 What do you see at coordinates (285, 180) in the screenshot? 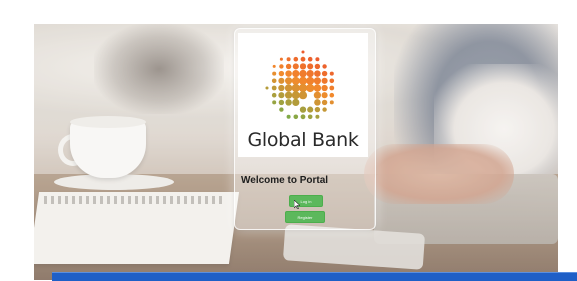
I see `welcome-heading: Welcome to Portal` at bounding box center [285, 180].